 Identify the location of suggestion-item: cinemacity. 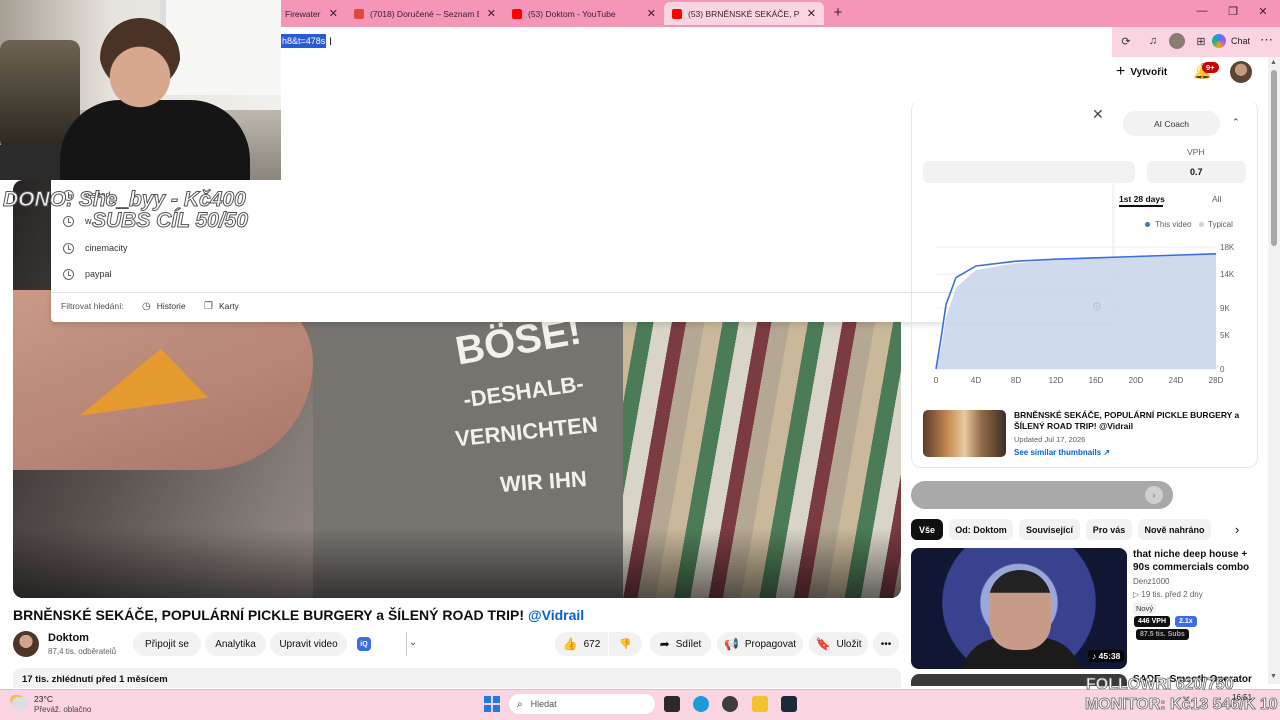
(95, 248).